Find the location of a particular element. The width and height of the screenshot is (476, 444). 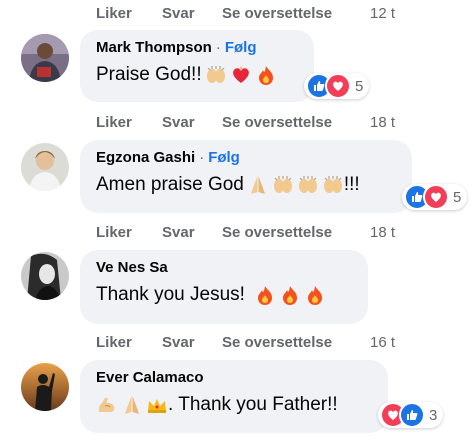

comment-actions: Liker Svar Se oversettelse 12 t is located at coordinates (245, 13).